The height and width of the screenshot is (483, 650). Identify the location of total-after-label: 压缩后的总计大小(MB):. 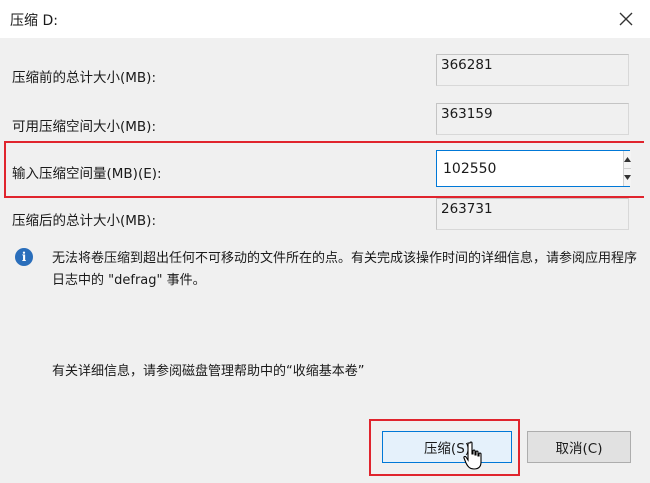
(84, 221).